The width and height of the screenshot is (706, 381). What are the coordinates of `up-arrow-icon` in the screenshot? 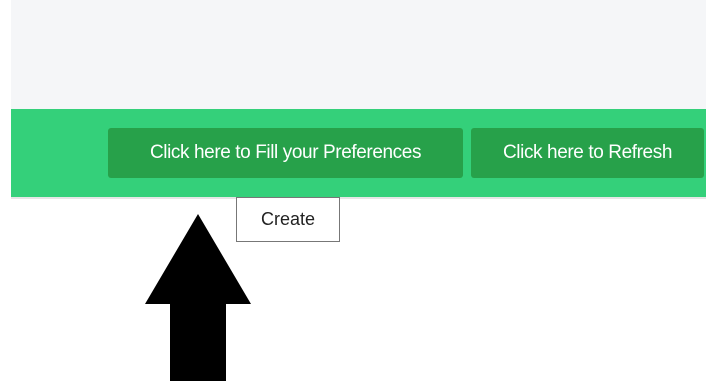 It's located at (198, 297).